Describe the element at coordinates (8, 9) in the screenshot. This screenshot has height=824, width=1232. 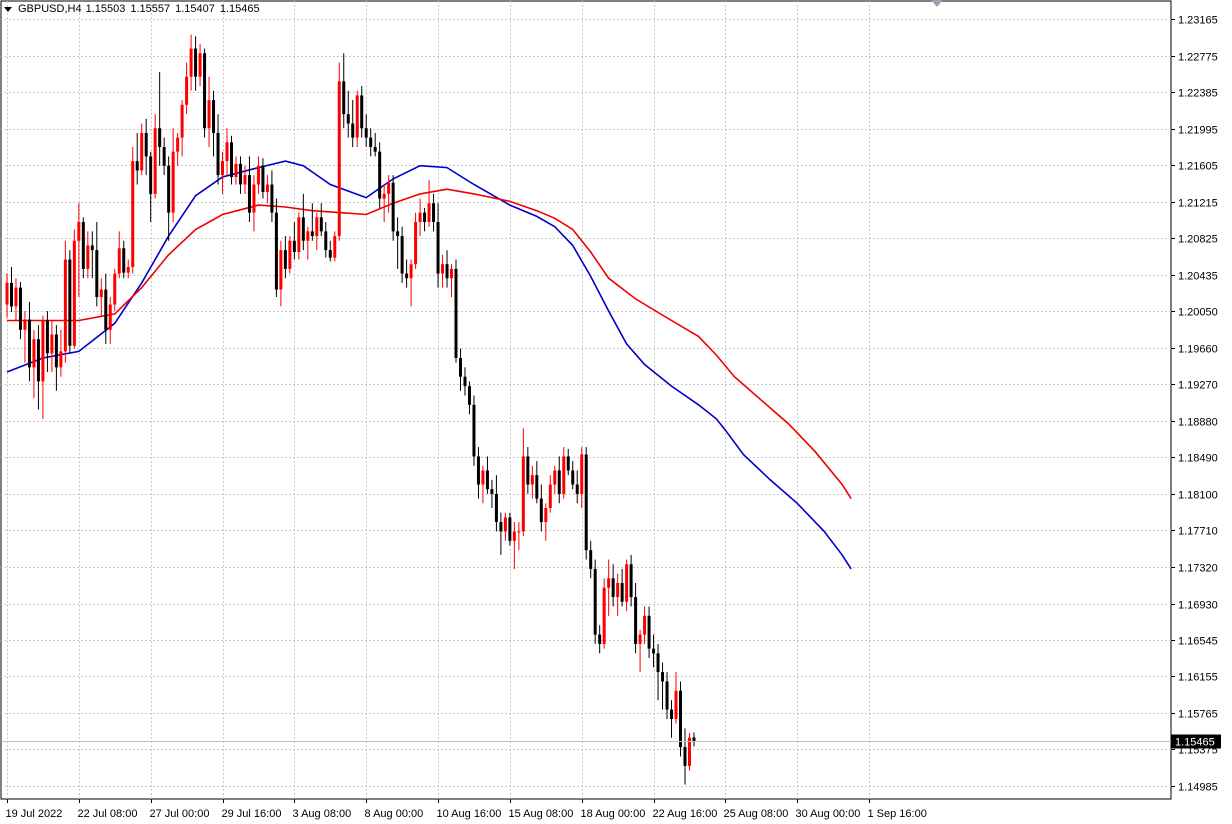
I see `chevron-down-icon` at that location.